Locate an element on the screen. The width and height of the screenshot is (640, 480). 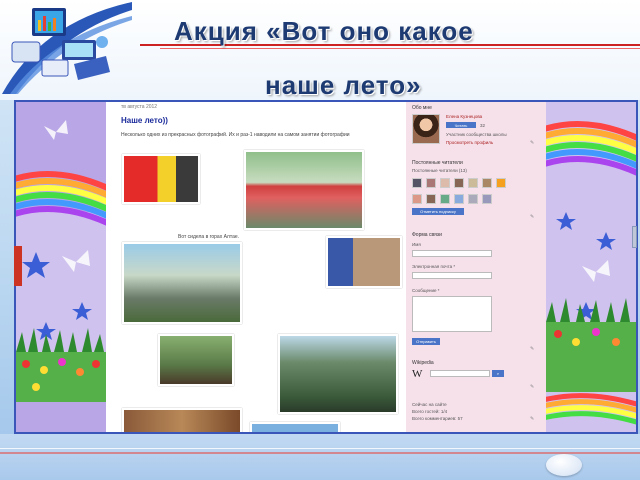
email-field is located at coordinates (452, 275).